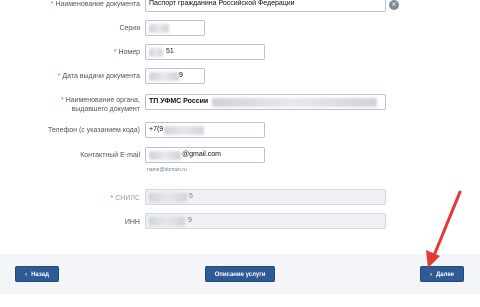  I want to click on phone-input: +7(9, so click(205, 130).